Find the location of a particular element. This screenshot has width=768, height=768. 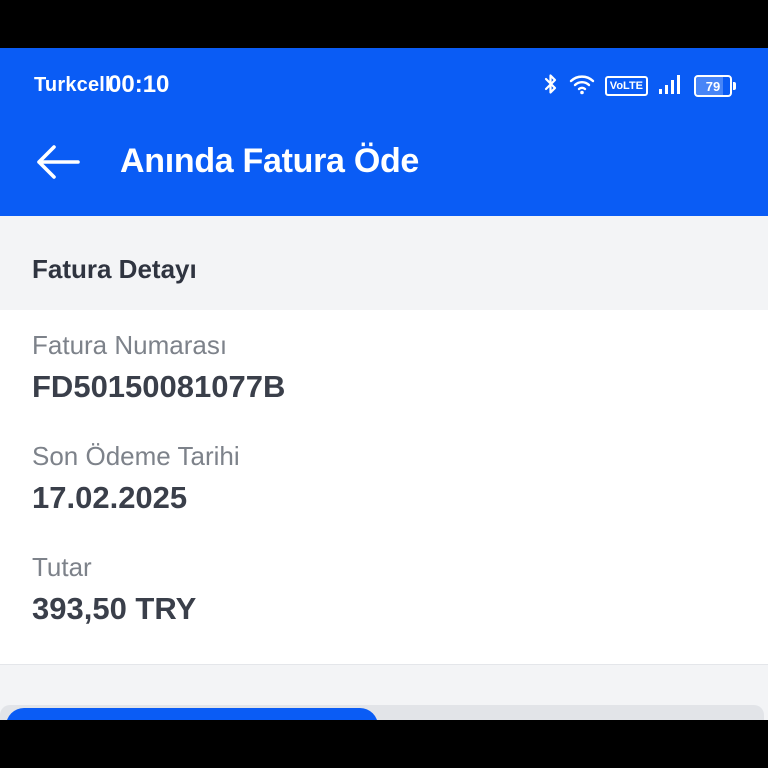

due-date-label: Son Ödeme Tarihi is located at coordinates (136, 456).